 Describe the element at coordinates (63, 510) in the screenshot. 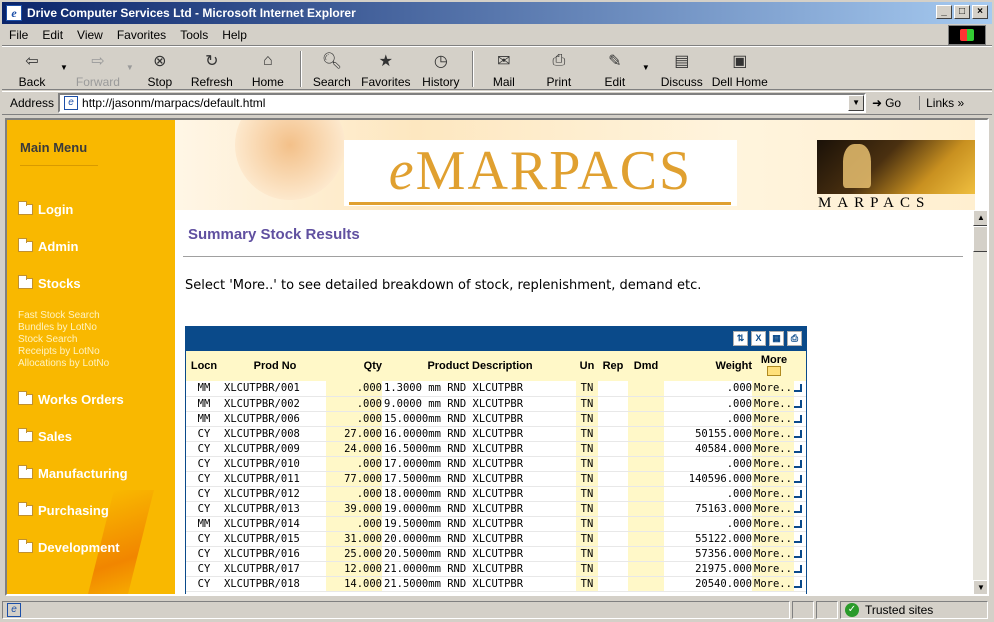

I see `sidebar-item-purchasing: Purchasing` at that location.